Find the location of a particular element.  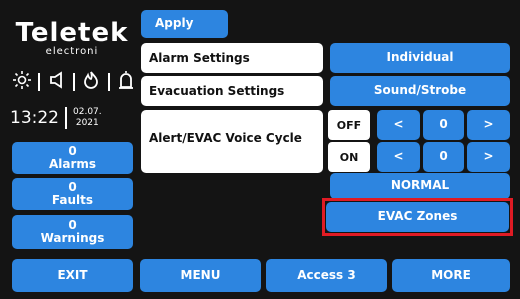

on-prev-button: < is located at coordinates (398, 157).